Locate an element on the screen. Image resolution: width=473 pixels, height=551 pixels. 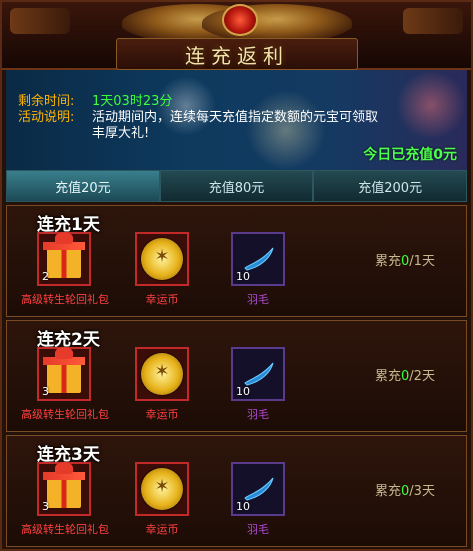
task-progress: 累充0/2天 is located at coordinates (405, 374).